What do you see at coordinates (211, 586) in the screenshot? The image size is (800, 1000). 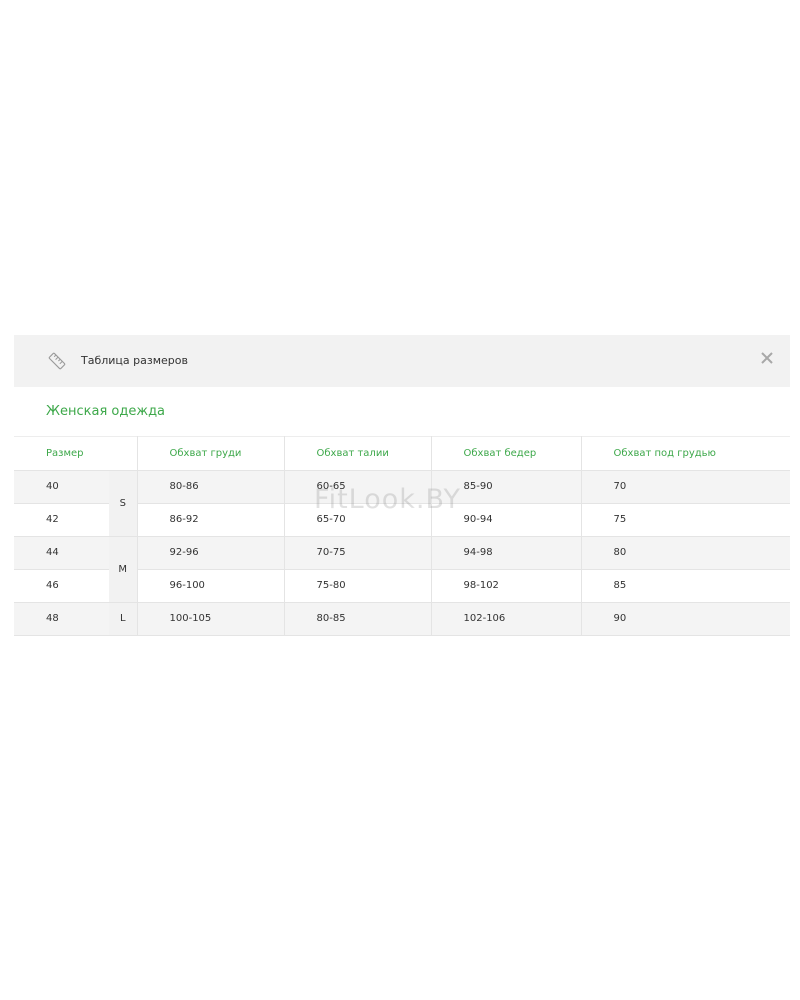 I see `chest-cell: 96-100` at bounding box center [211, 586].